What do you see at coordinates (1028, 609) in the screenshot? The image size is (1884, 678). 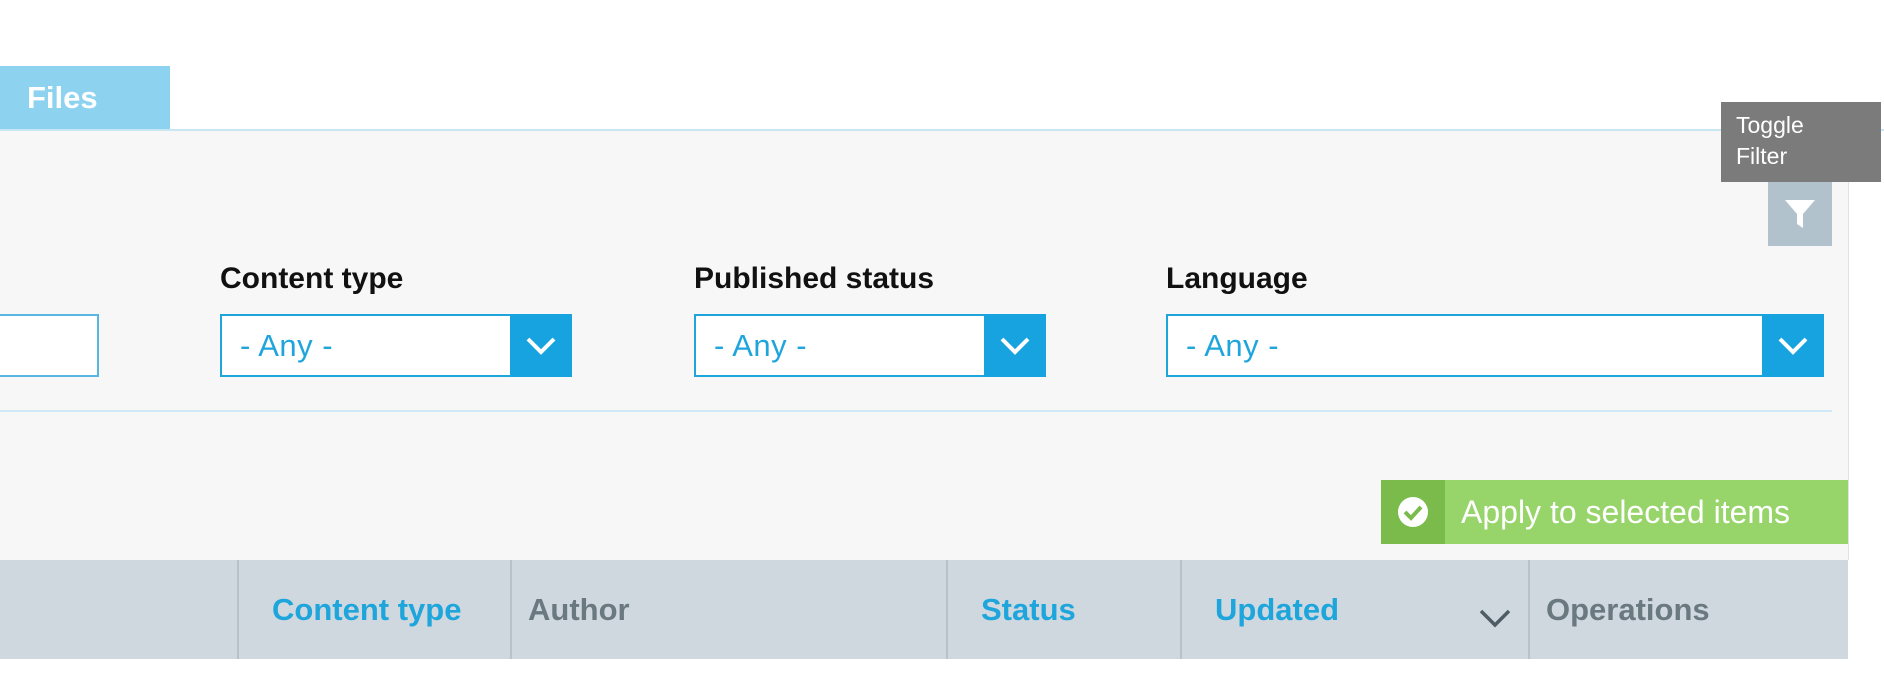 I see `column-header-status-label: Status` at bounding box center [1028, 609].